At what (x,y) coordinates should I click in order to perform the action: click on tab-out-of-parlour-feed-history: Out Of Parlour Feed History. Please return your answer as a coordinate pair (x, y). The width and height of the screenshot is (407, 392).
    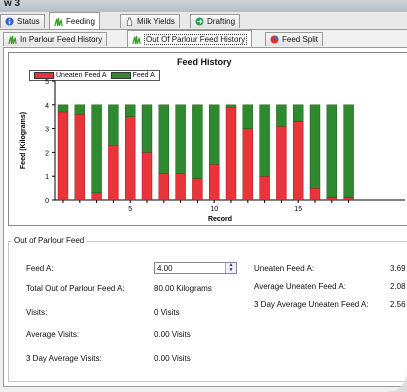
    Looking at the image, I should click on (190, 38).